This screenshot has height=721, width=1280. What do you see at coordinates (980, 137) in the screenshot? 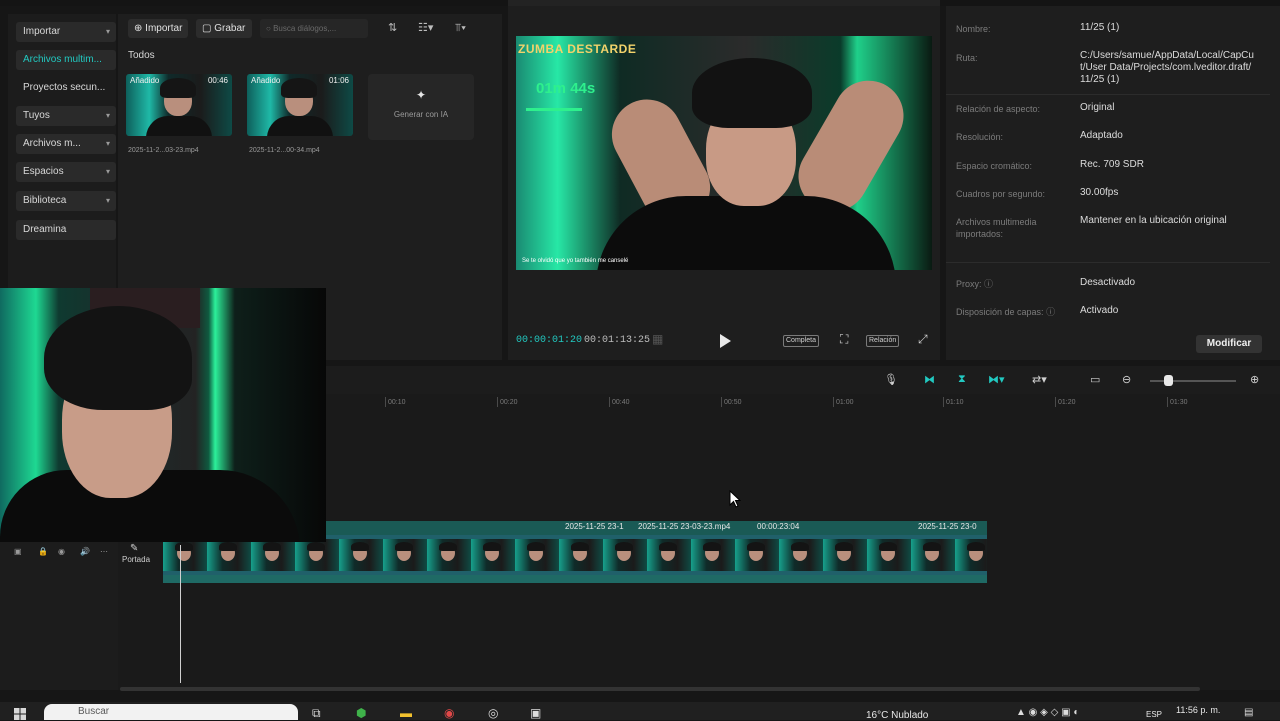
I see `detail-label-resolution: Resolución:` at bounding box center [980, 137].